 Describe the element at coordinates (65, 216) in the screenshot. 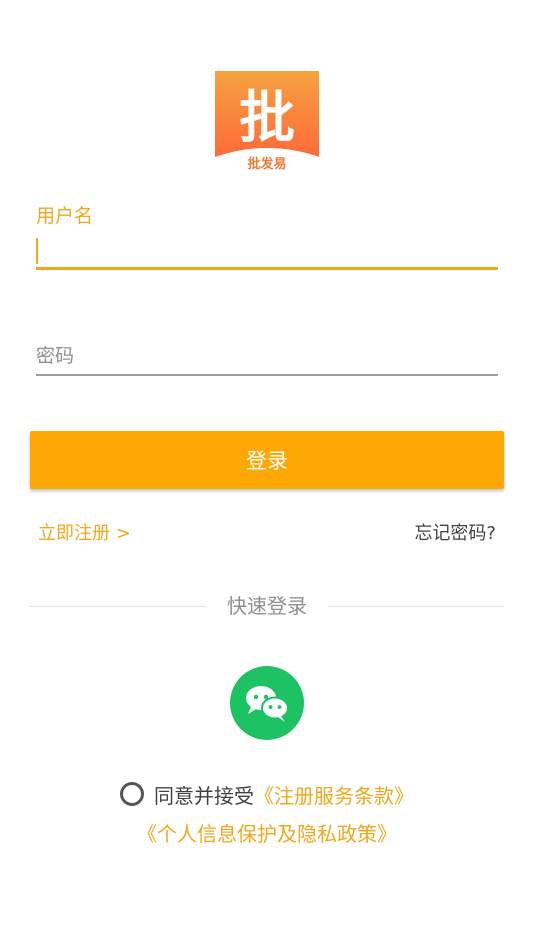

I see `username-label: 用户名` at that location.